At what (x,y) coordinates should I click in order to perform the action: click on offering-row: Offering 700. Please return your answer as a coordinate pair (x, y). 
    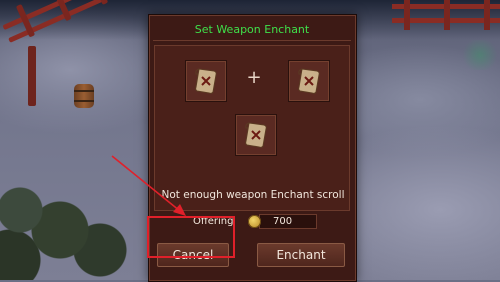
    Looking at the image, I should click on (252, 222).